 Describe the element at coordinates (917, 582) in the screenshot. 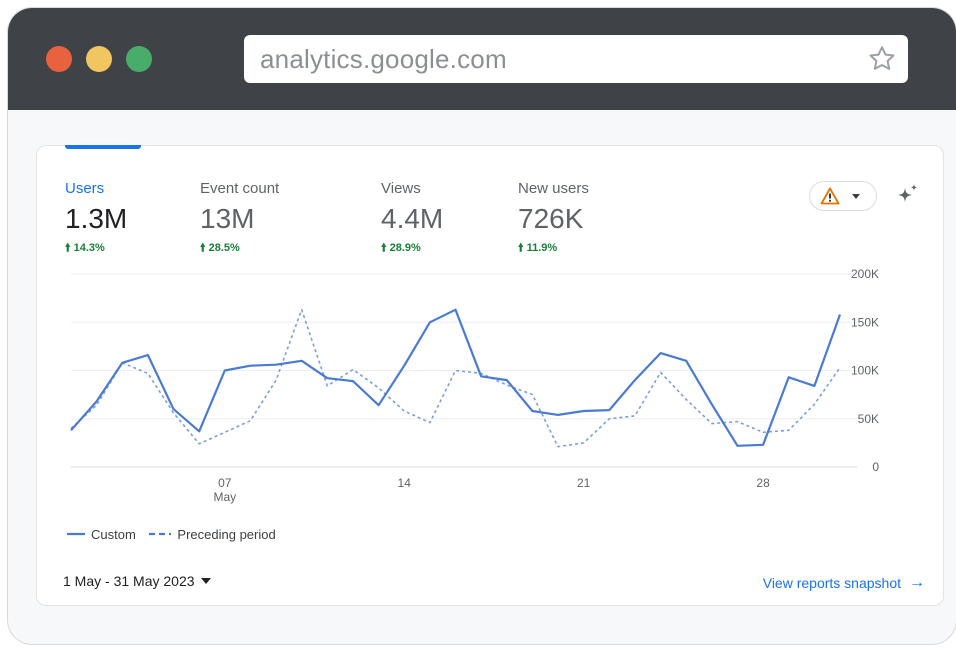

I see `arrow-right-icon: →` at that location.